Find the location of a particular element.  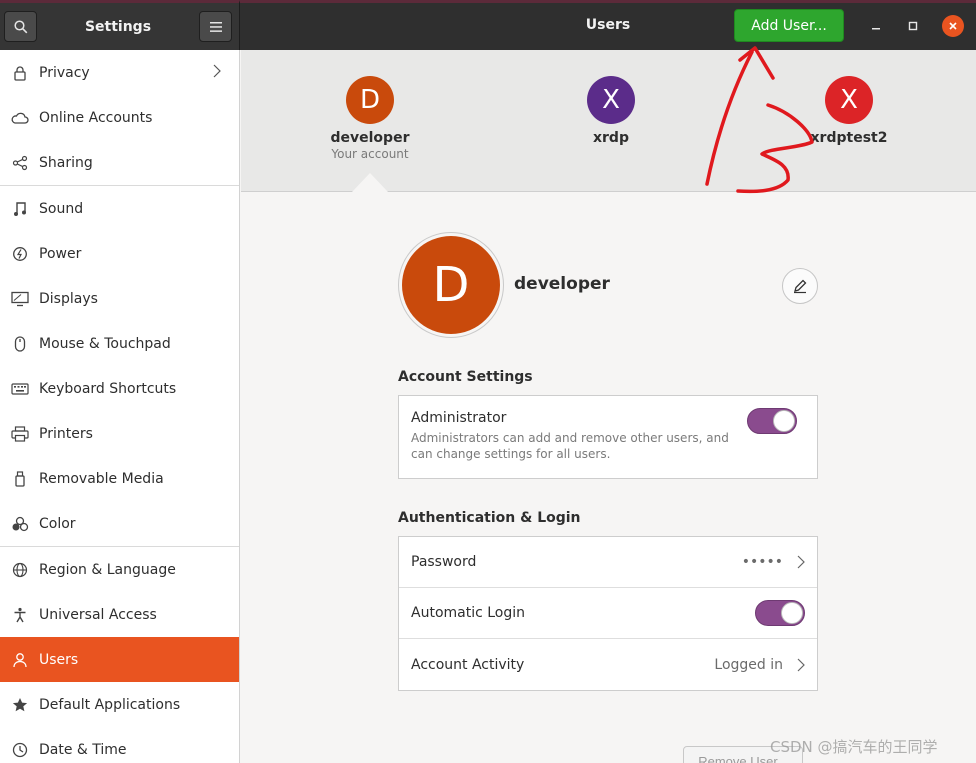

avatar: D is located at coordinates (370, 100).